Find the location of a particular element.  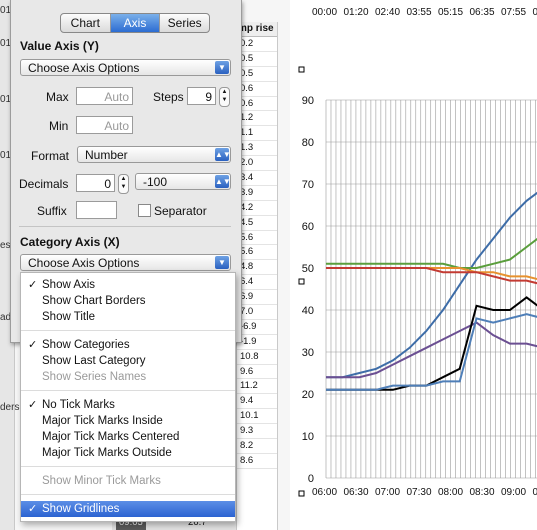

sheet-cell: -6.9 is located at coordinates (257, 327).